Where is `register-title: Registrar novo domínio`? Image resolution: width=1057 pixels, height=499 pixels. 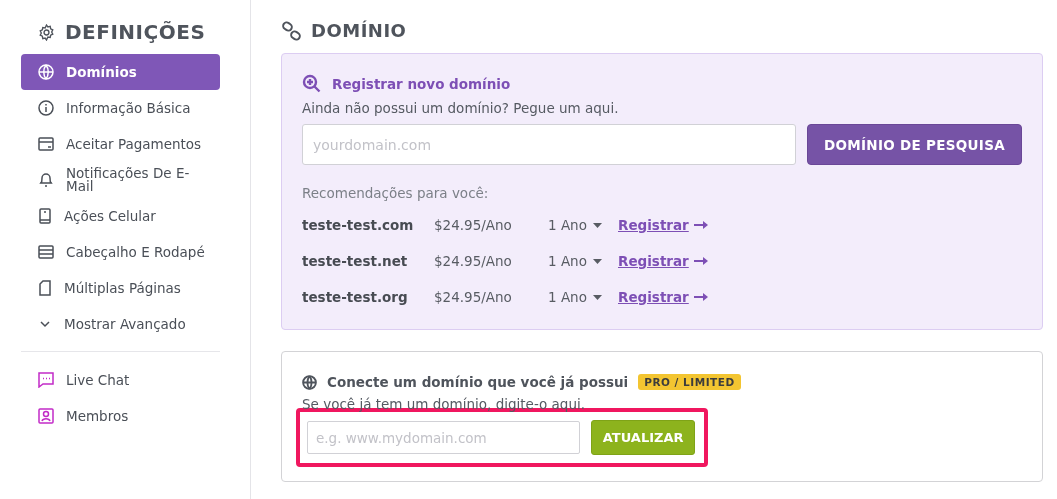
register-title: Registrar novo domínio is located at coordinates (421, 84).